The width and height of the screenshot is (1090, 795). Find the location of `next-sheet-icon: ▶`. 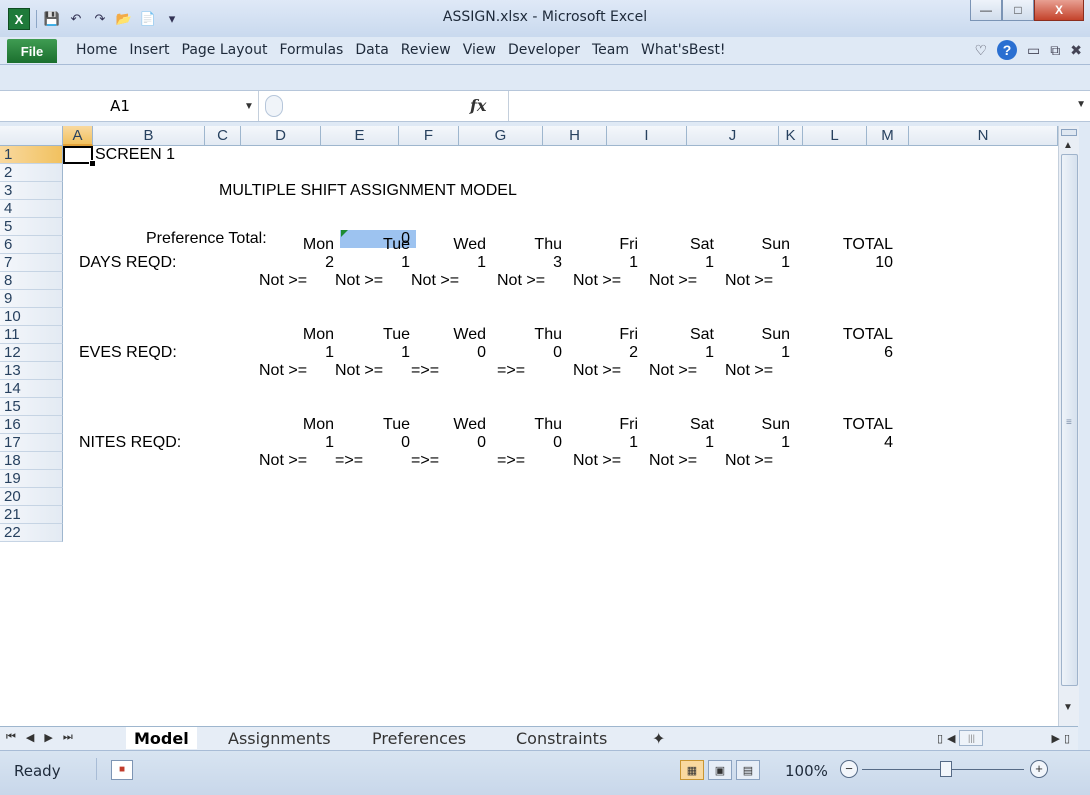

next-sheet-icon: ▶ is located at coordinates (48, 737).